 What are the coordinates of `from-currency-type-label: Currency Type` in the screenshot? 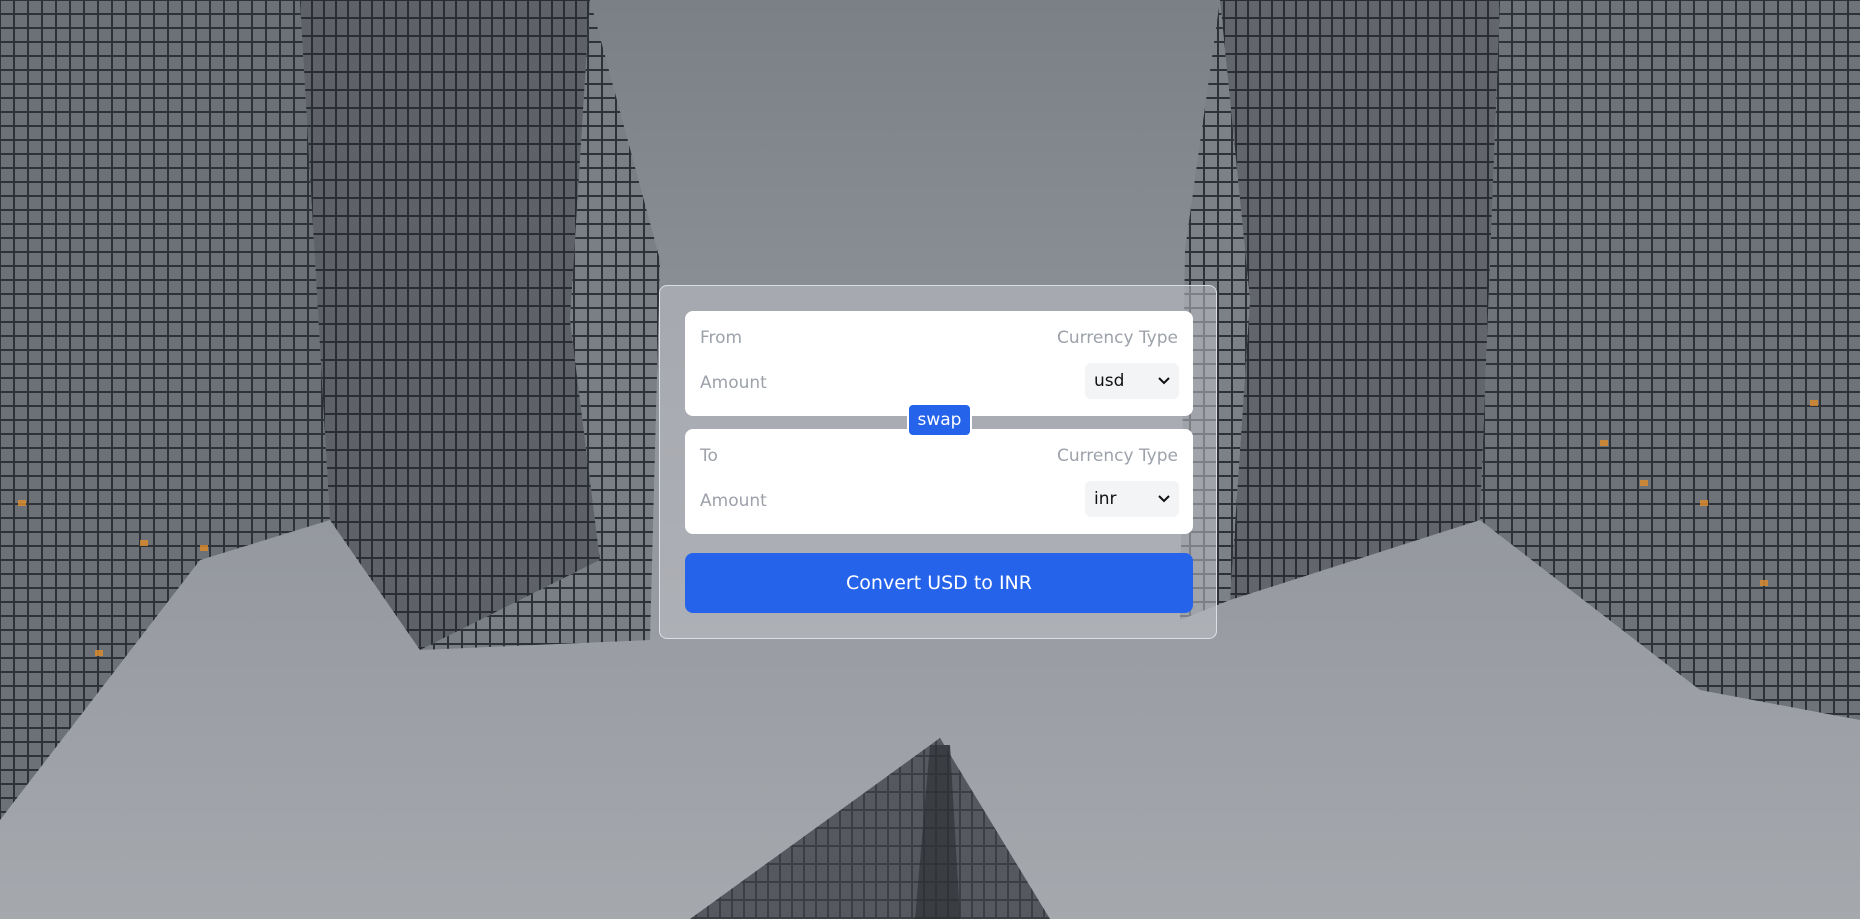 It's located at (1117, 338).